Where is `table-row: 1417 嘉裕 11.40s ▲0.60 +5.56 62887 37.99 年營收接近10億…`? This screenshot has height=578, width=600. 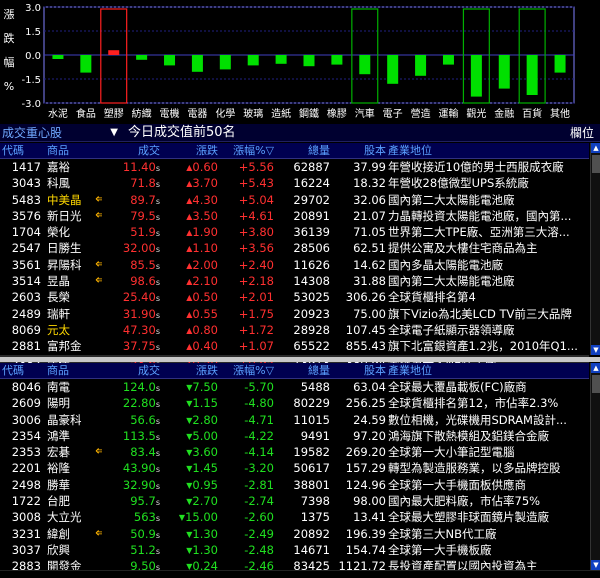 table-row: 1417 嘉裕 11.40s ▲0.60 +5.56 62887 37.99 年營收接近10億… is located at coordinates (294, 167).